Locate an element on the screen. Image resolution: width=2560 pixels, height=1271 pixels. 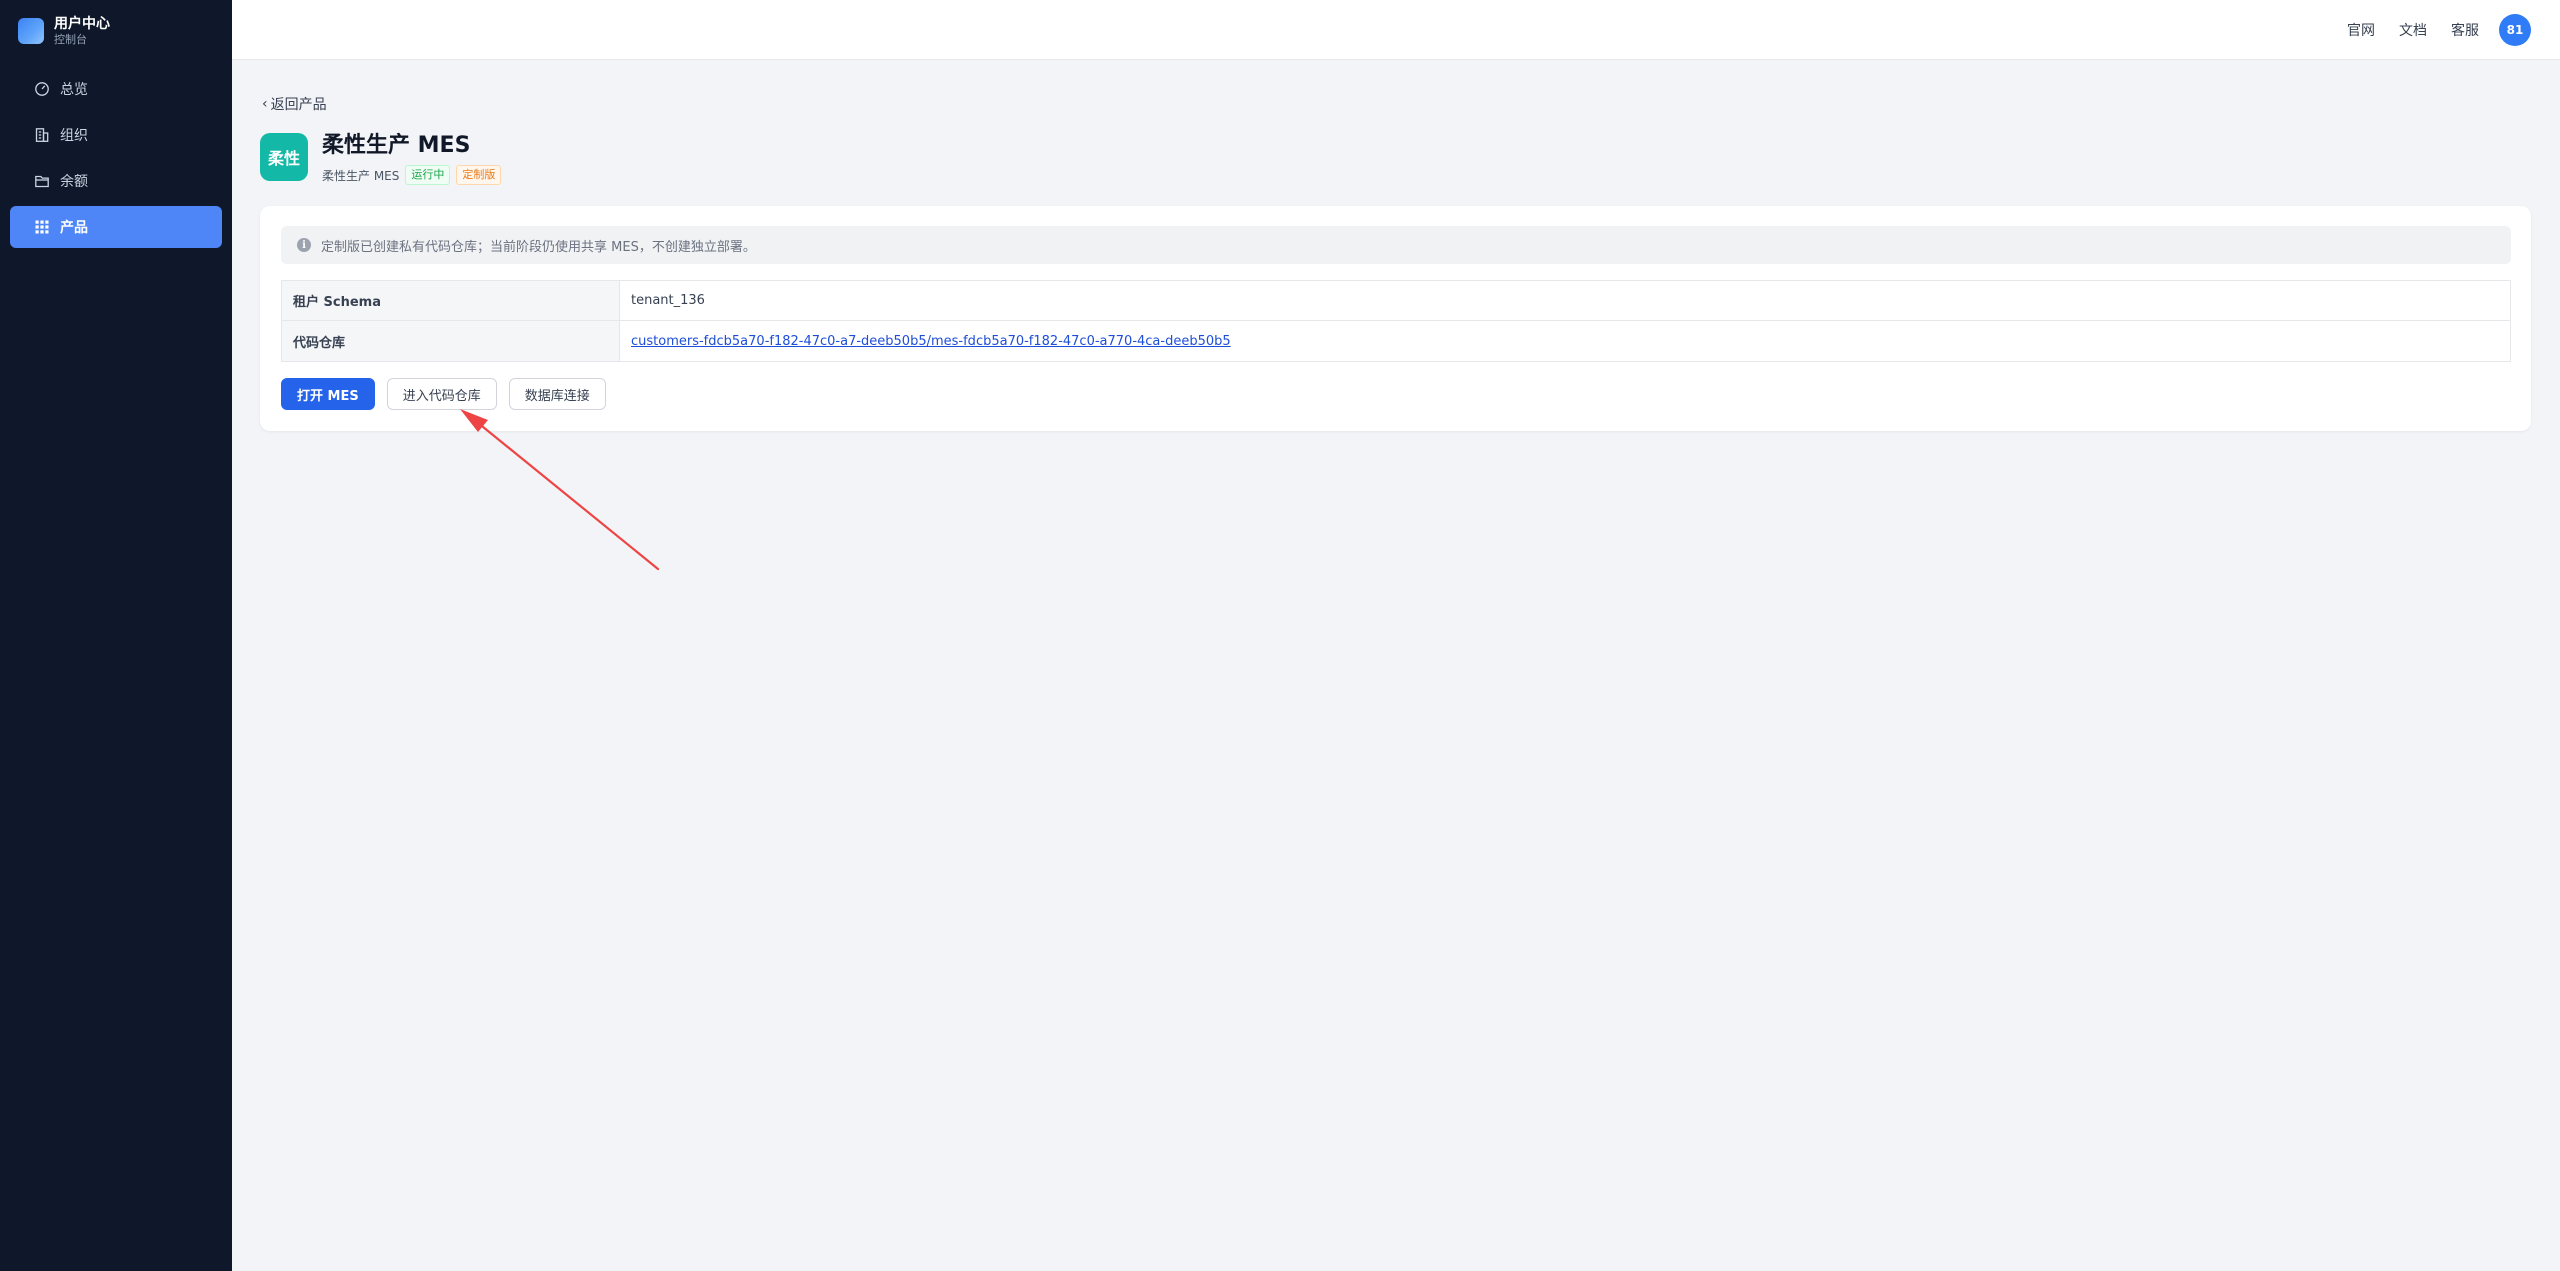
detail-key: 代码仓库 is located at coordinates (451, 341).